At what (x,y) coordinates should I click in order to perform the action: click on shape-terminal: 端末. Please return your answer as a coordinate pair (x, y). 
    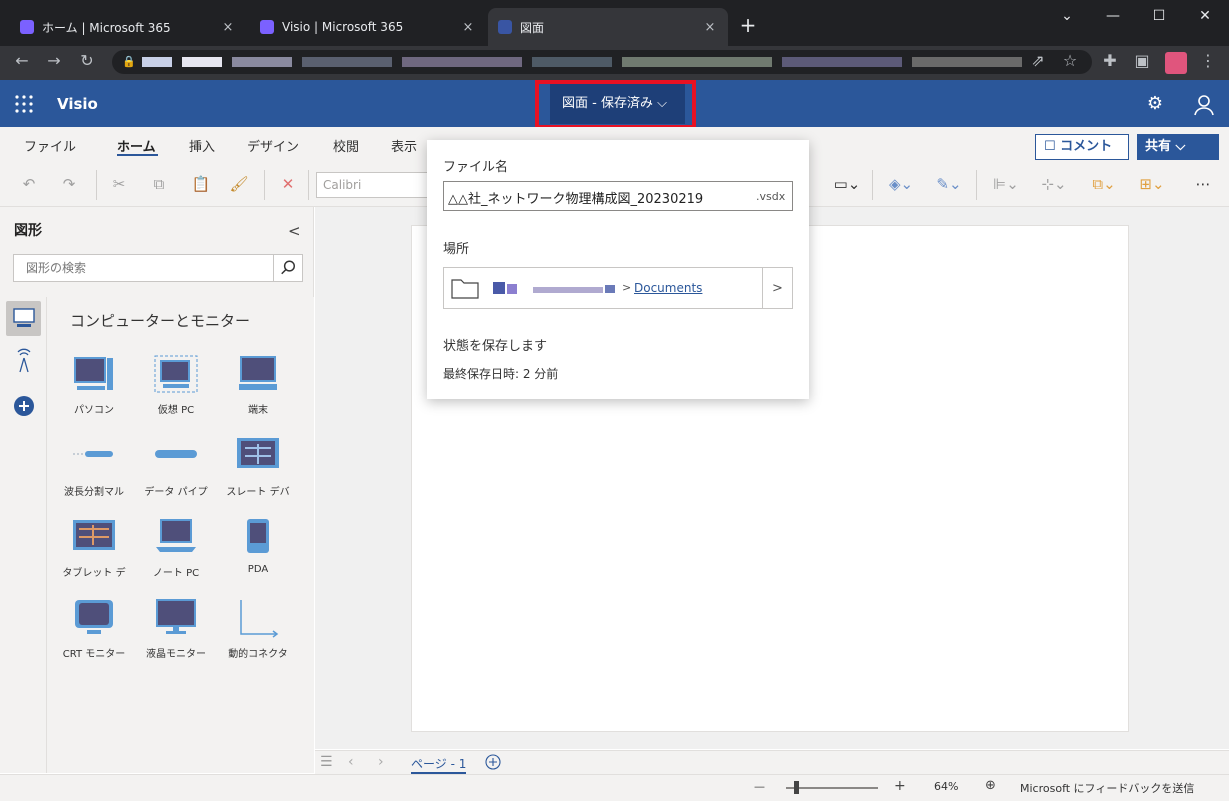
    Looking at the image, I should click on (258, 386).